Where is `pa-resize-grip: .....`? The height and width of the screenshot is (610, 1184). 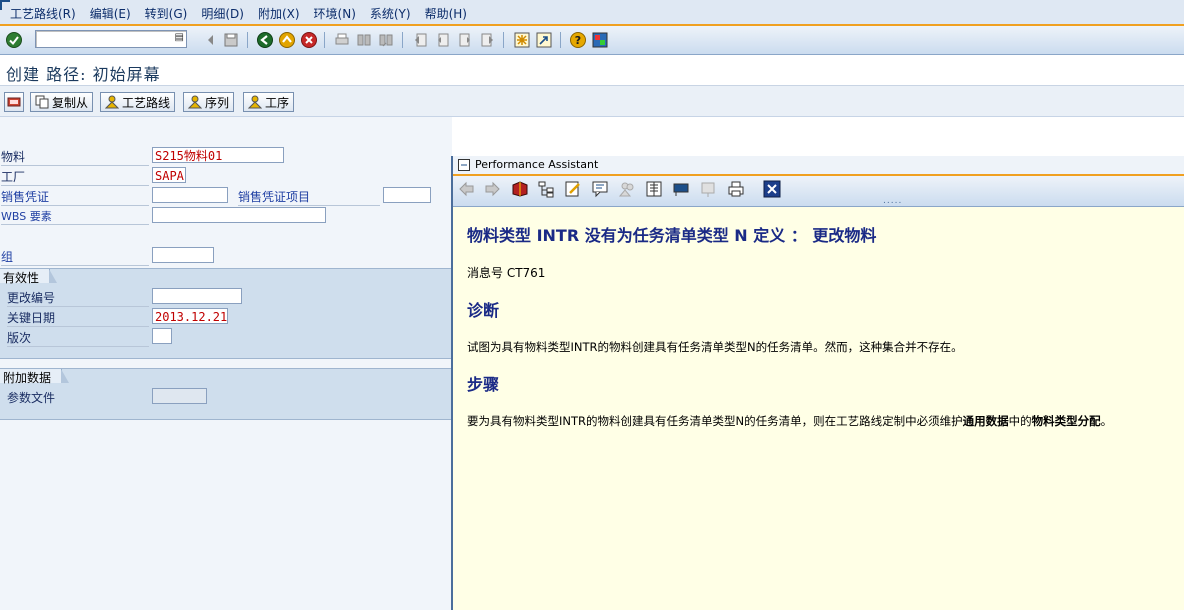
pa-resize-grip: ..... is located at coordinates (892, 201).